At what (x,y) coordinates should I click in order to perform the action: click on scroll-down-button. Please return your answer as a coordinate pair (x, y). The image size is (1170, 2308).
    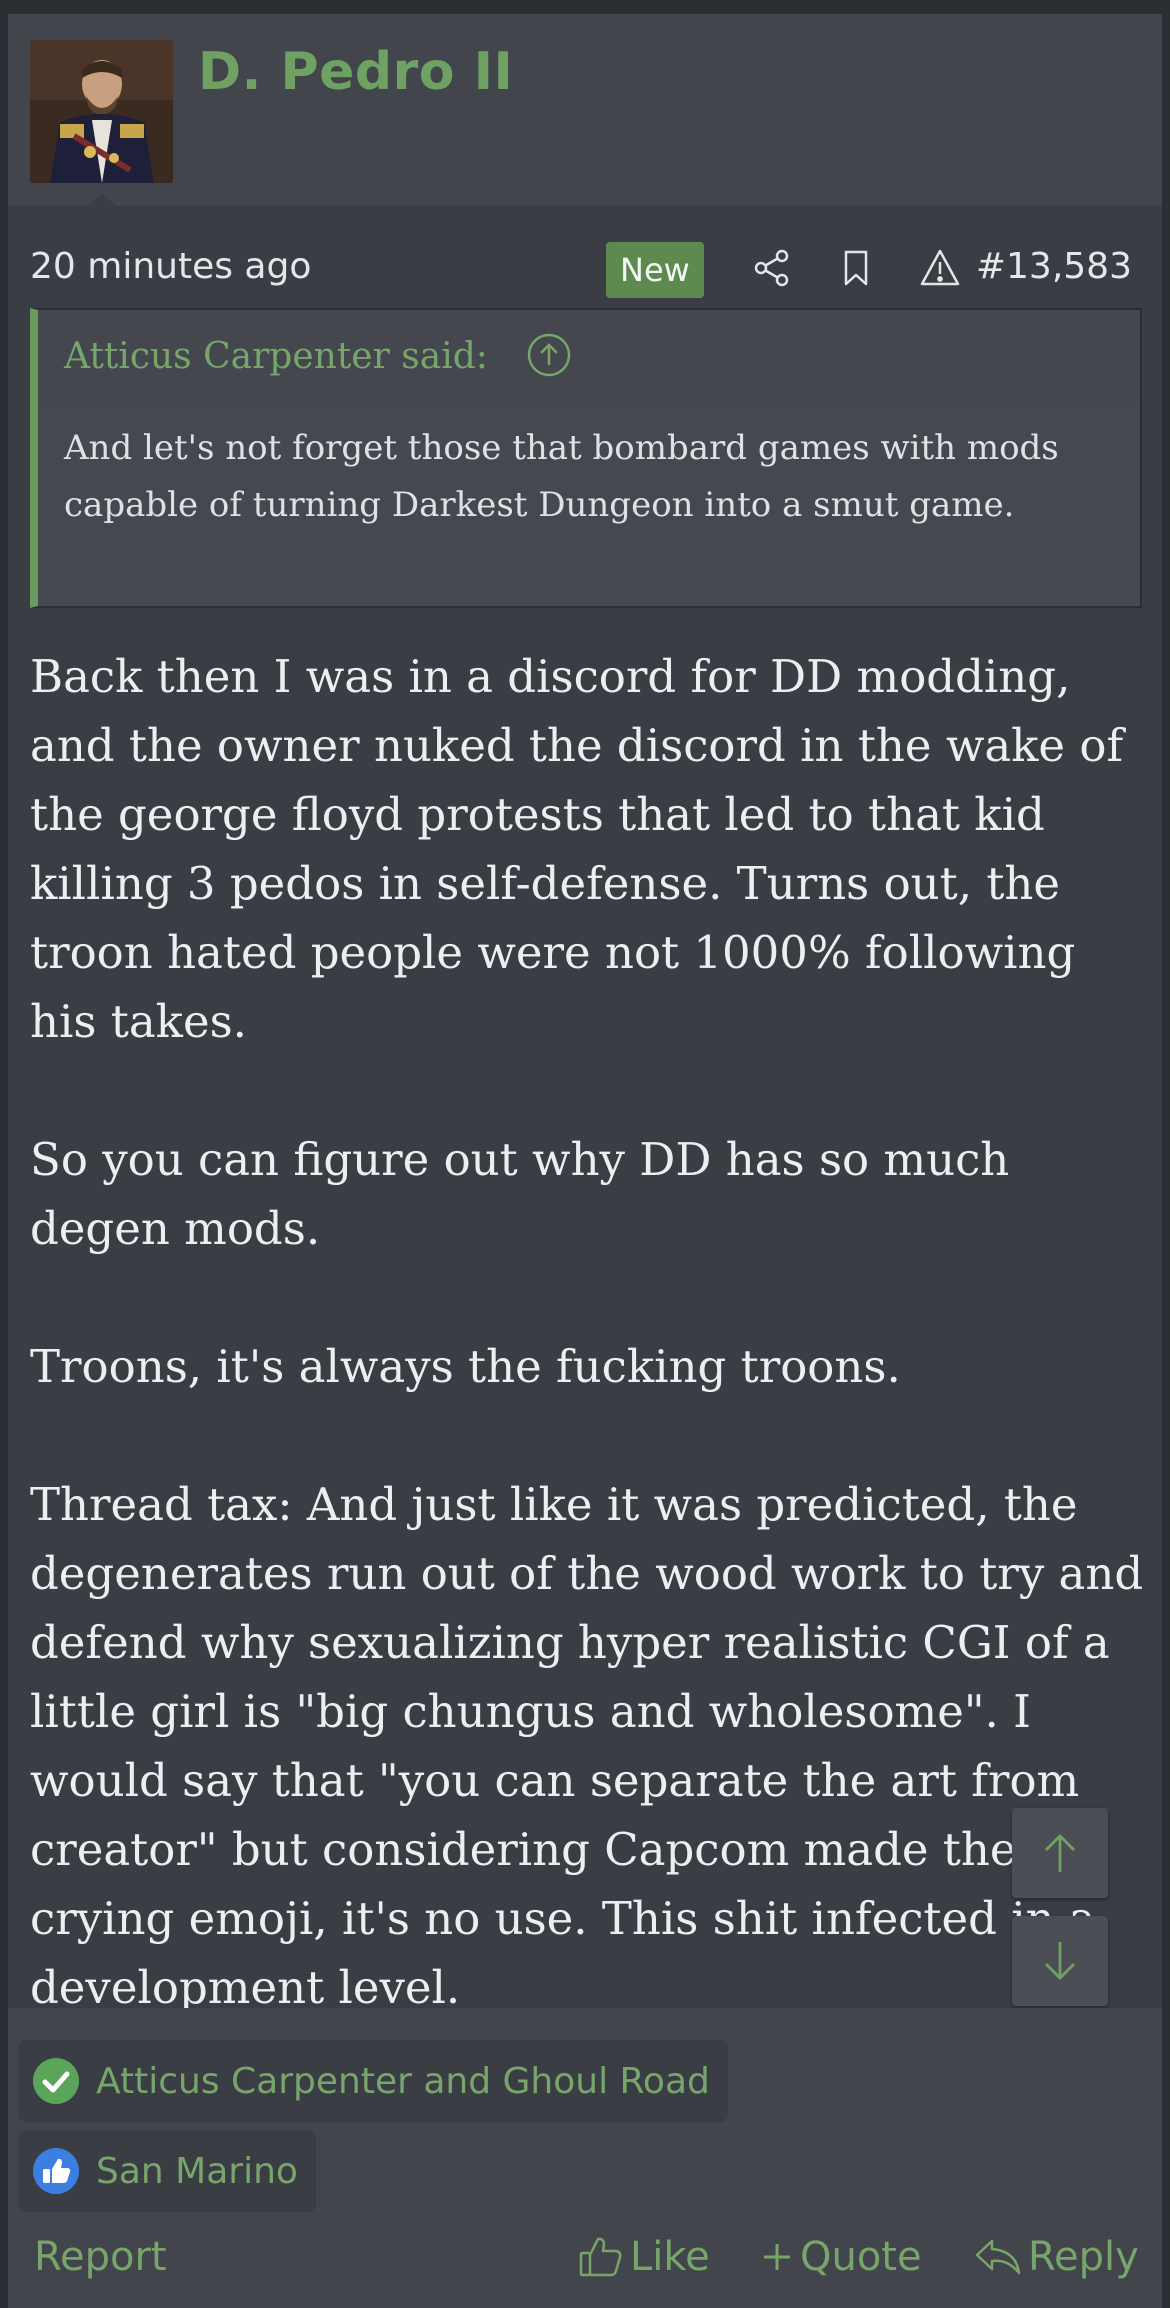
    Looking at the image, I should click on (1060, 1961).